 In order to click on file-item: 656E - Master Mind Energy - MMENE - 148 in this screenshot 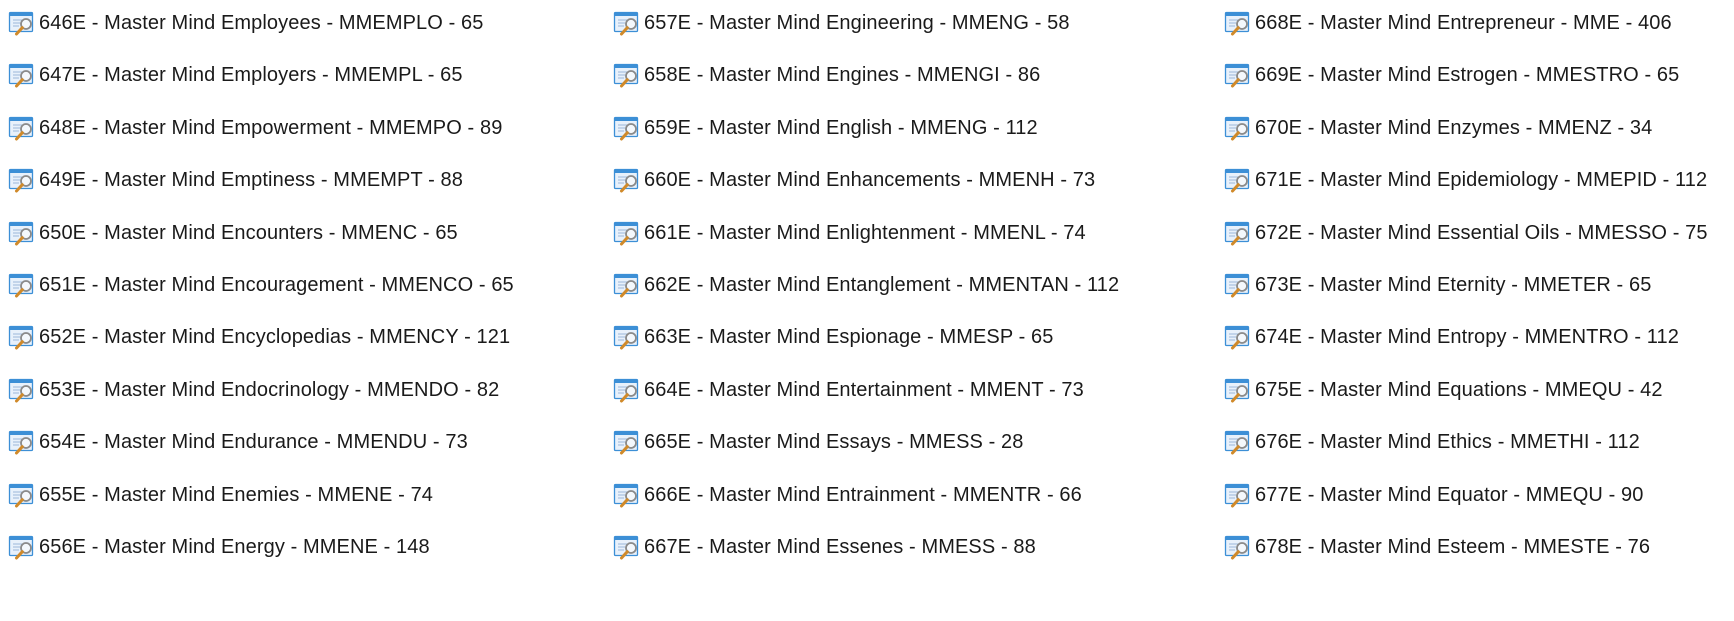, I will do `click(219, 547)`.